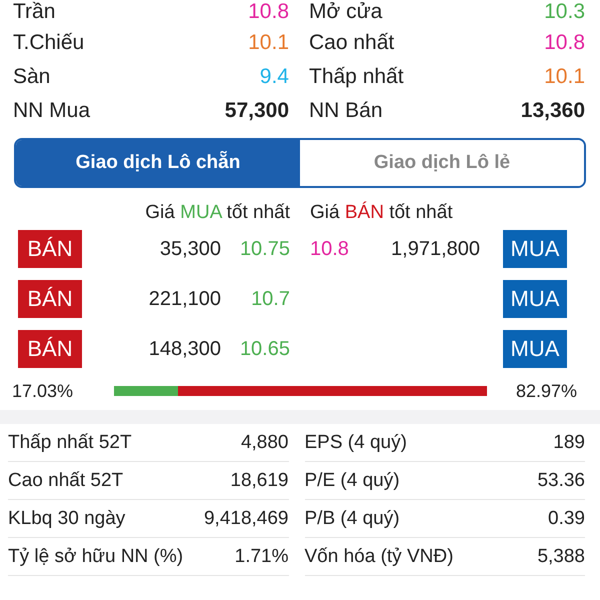  What do you see at coordinates (70, 443) in the screenshot?
I see `stat-label: Thấp nhất 52T` at bounding box center [70, 443].